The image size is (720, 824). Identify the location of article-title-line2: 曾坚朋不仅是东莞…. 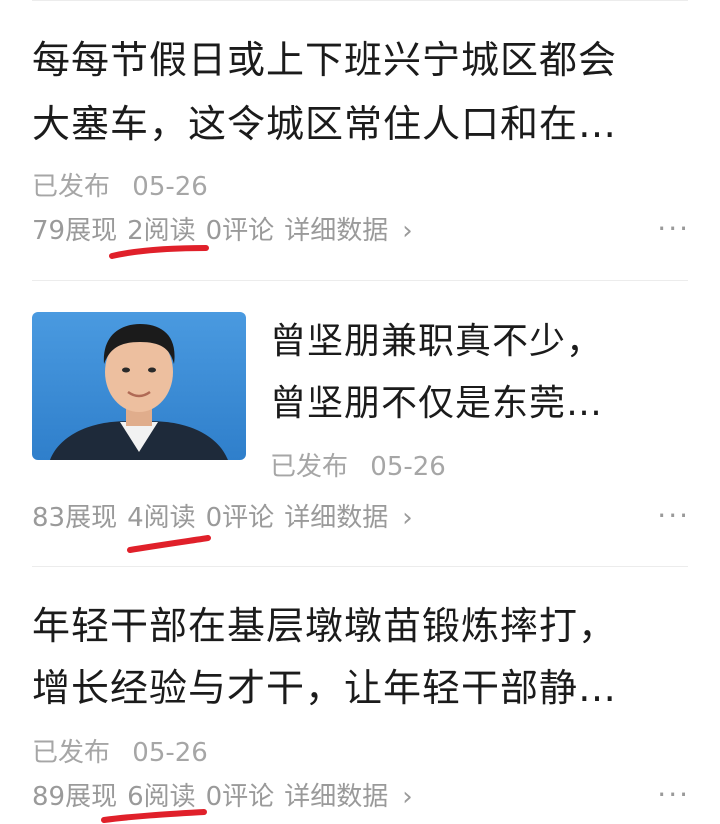
(436, 404).